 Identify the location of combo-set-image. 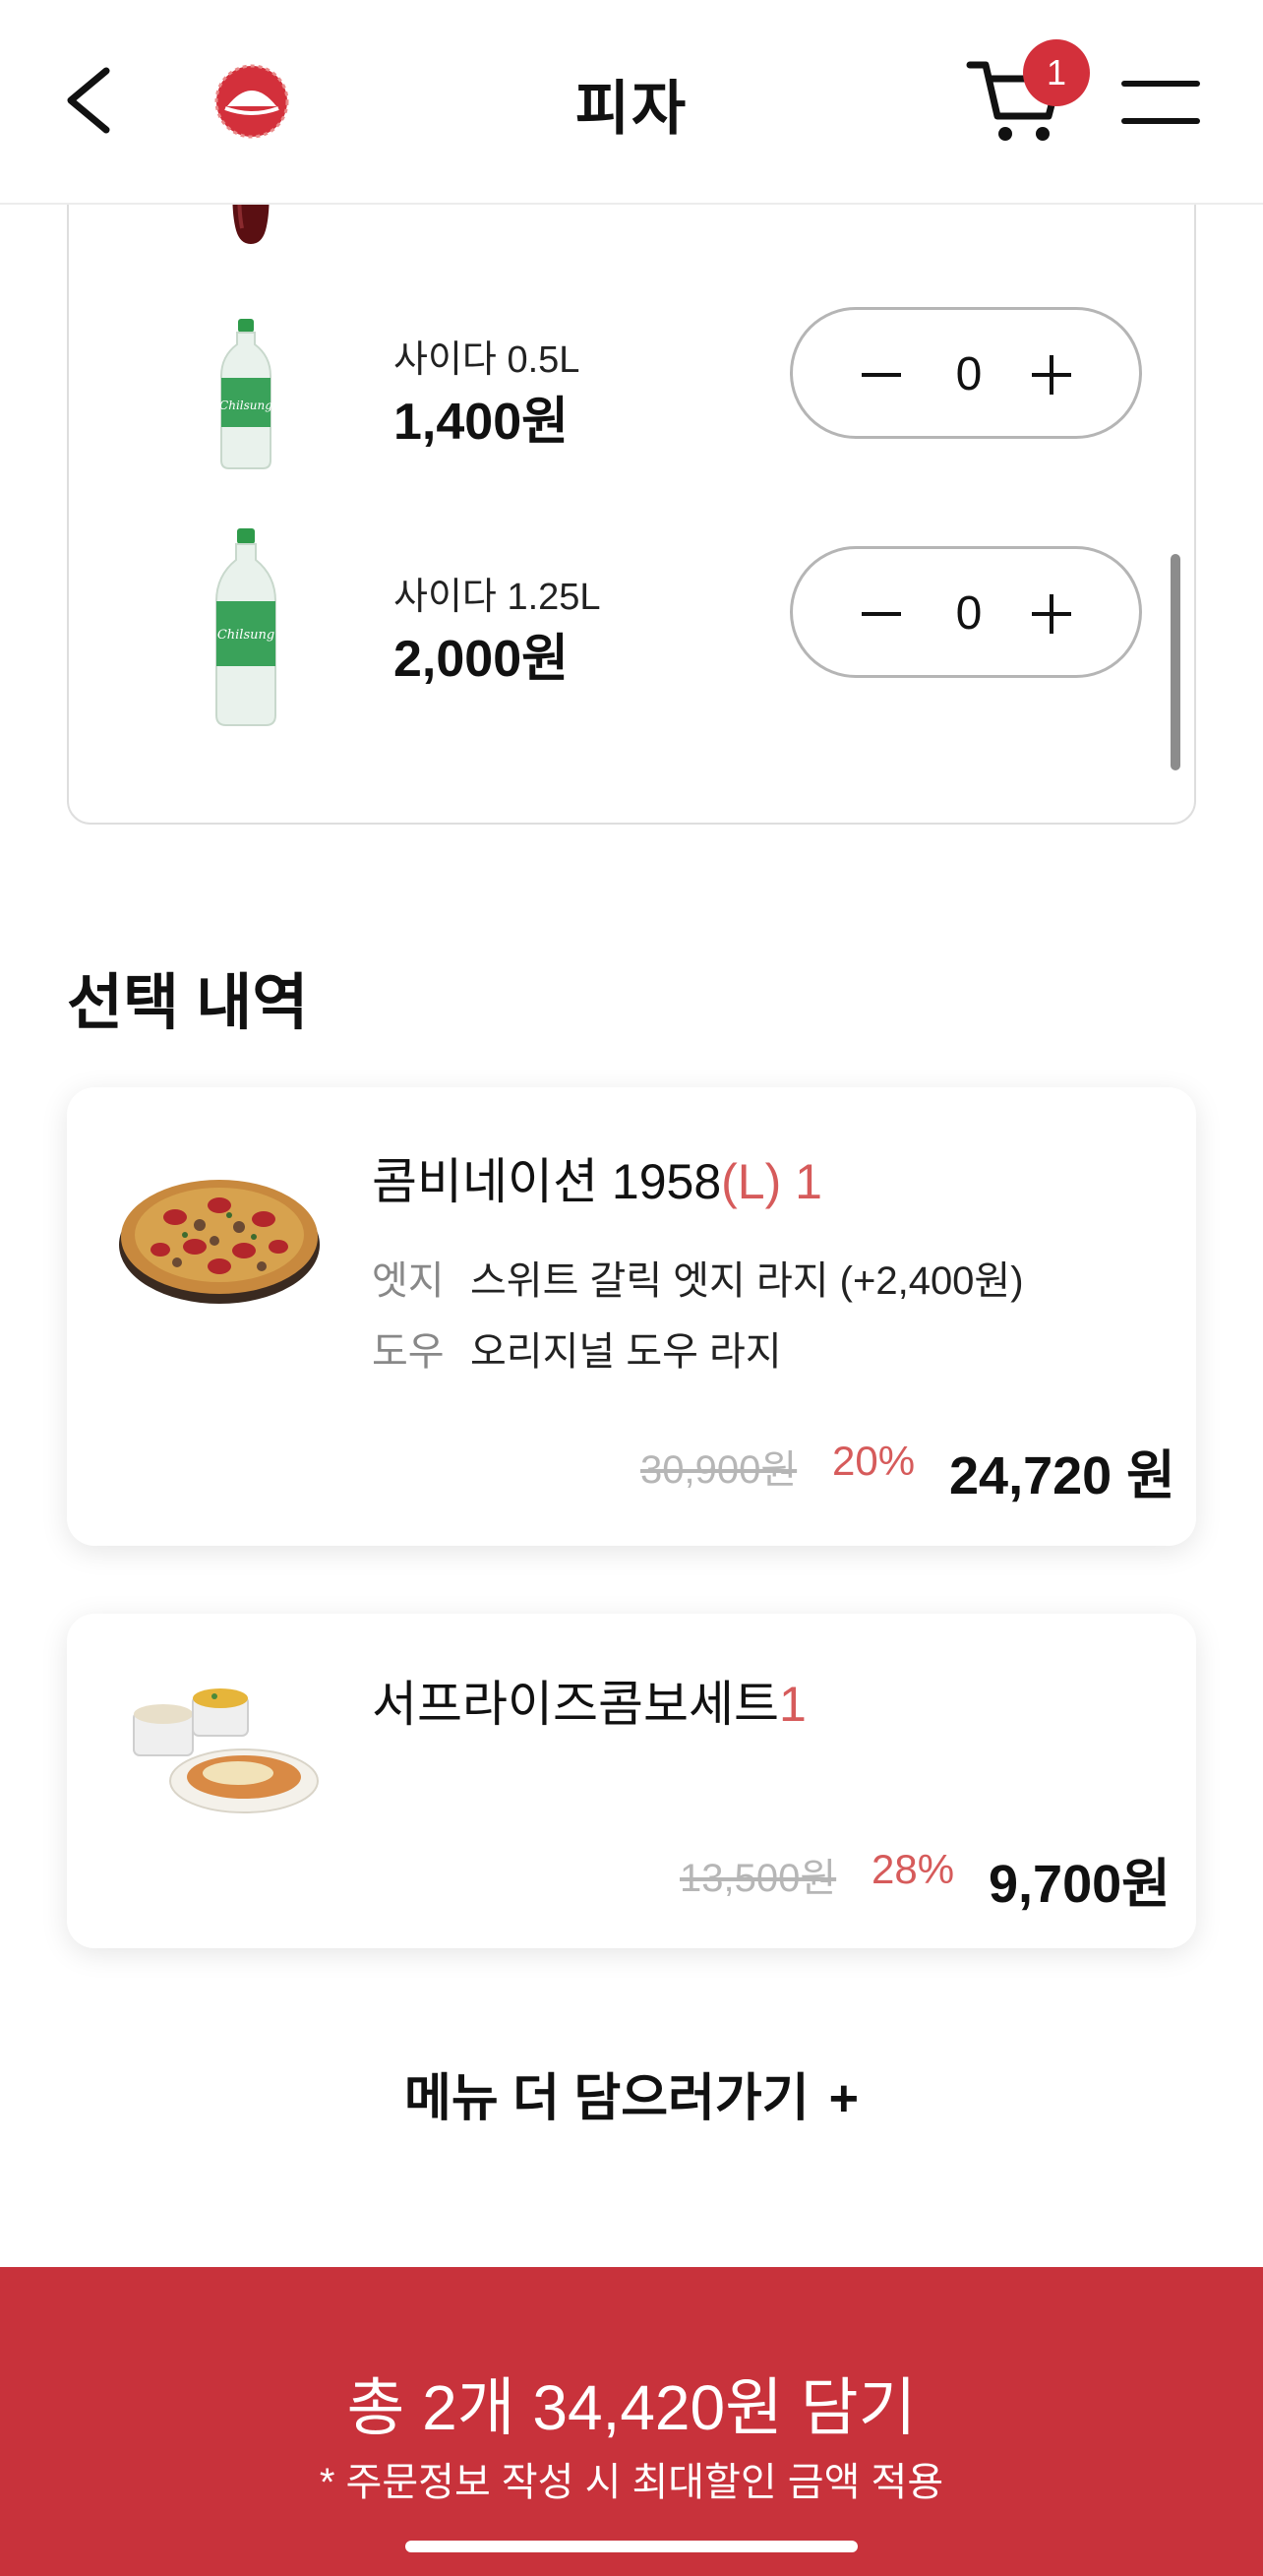
(226, 1750).